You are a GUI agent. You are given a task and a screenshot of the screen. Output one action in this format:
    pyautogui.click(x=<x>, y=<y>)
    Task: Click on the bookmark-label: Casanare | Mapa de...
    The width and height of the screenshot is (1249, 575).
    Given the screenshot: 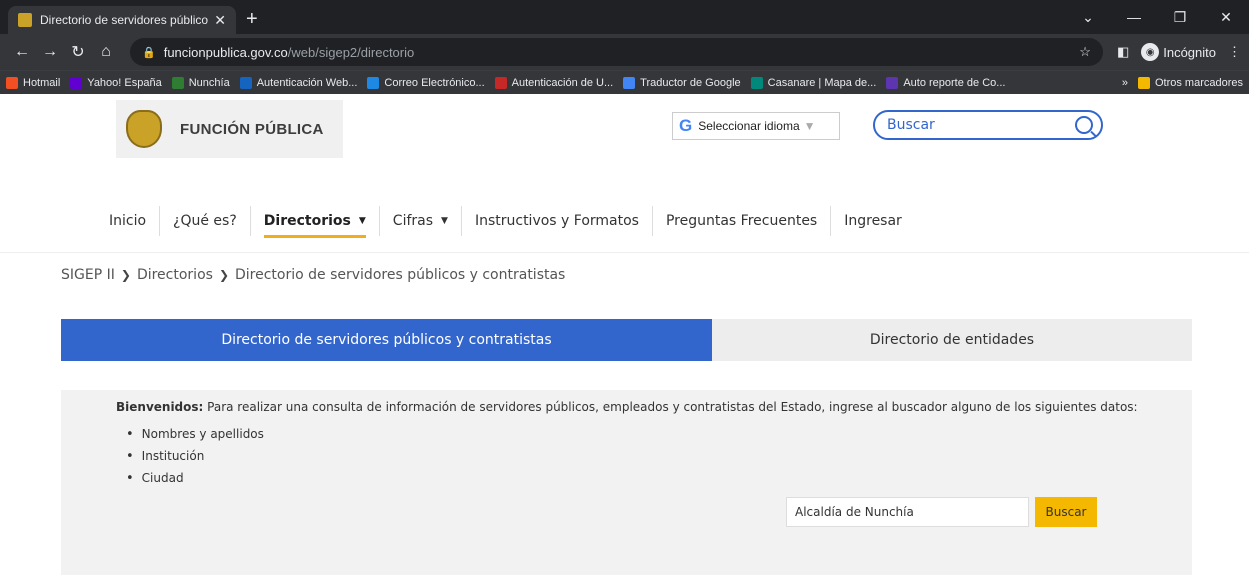 What is the action you would take?
    pyautogui.click(x=822, y=82)
    